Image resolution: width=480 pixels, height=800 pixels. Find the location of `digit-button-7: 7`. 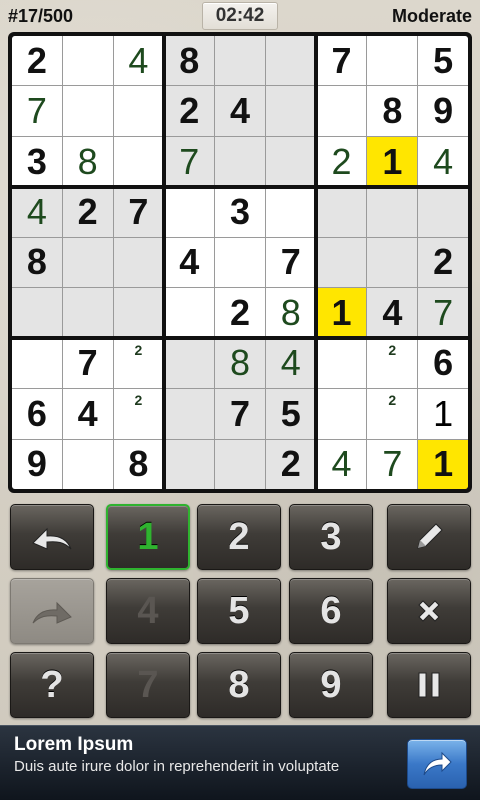

digit-button-7: 7 is located at coordinates (148, 685).